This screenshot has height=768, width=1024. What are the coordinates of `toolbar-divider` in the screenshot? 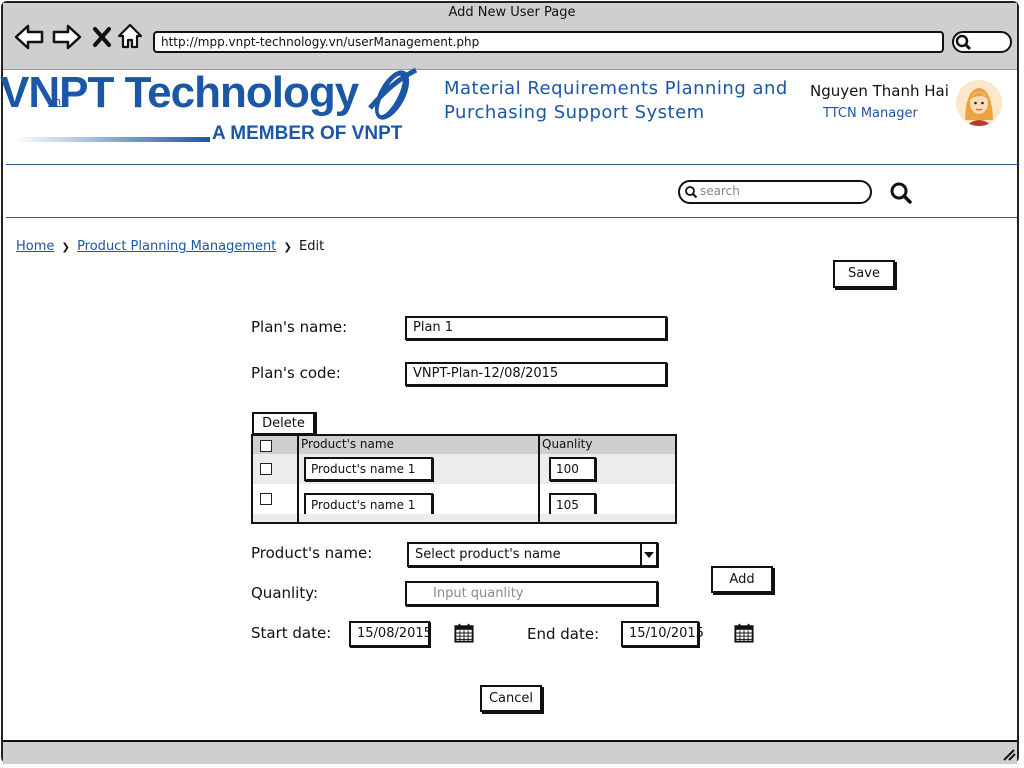 It's located at (512, 217).